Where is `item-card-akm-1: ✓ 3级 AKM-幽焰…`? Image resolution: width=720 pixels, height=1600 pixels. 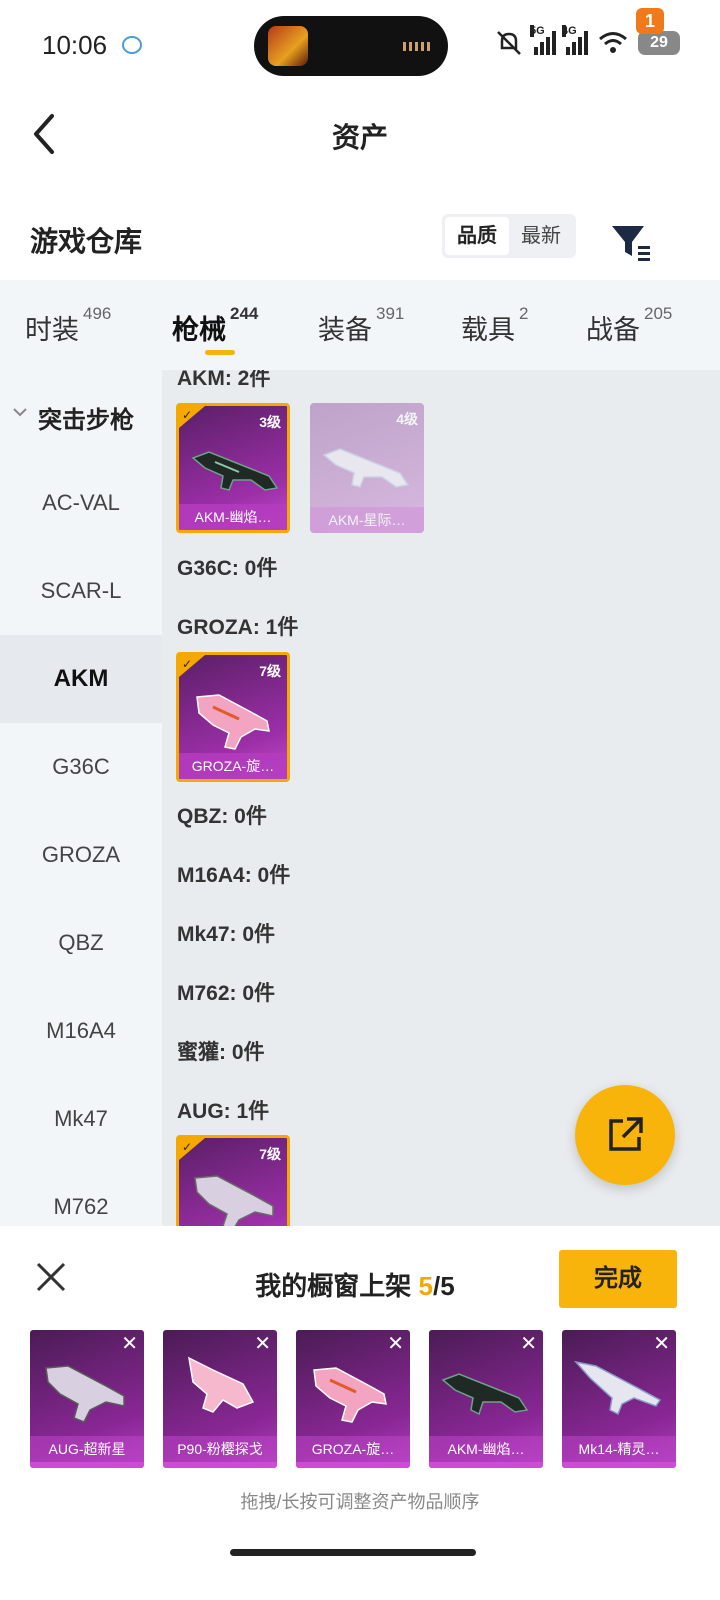 item-card-akm-1: ✓ 3级 AKM-幽焰… is located at coordinates (233, 468).